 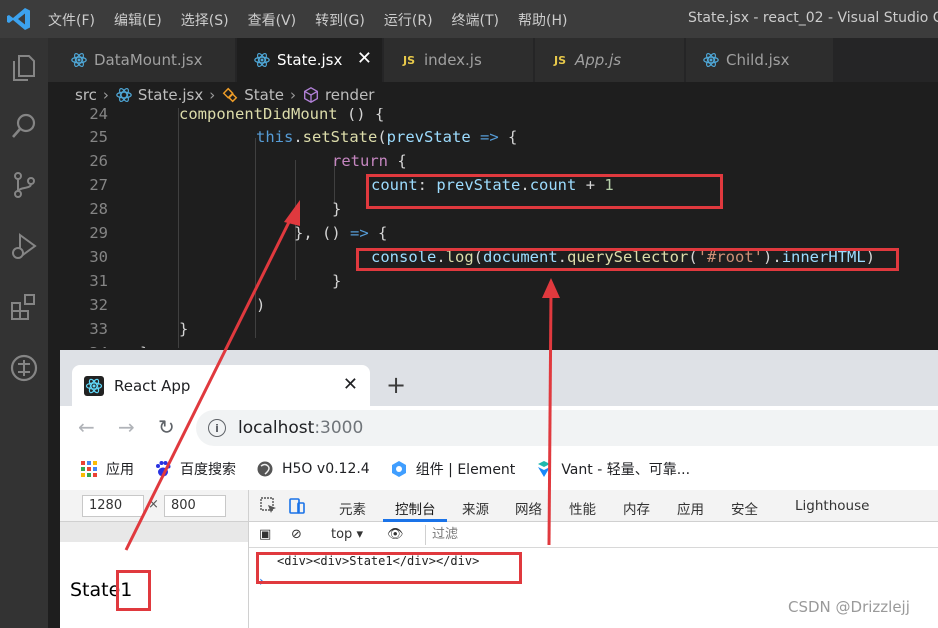 What do you see at coordinates (86, 427) in the screenshot?
I see `back-icon: ←` at bounding box center [86, 427].